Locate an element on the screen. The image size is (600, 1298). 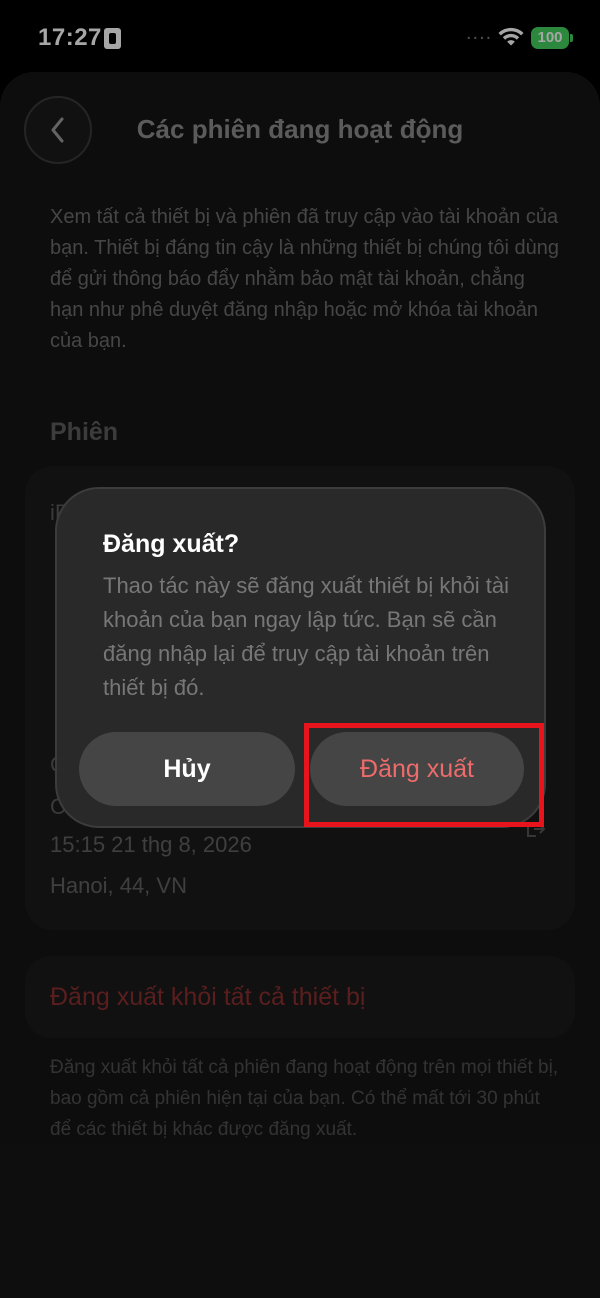
dialog-title: Đăng xuất? is located at coordinates (171, 544).